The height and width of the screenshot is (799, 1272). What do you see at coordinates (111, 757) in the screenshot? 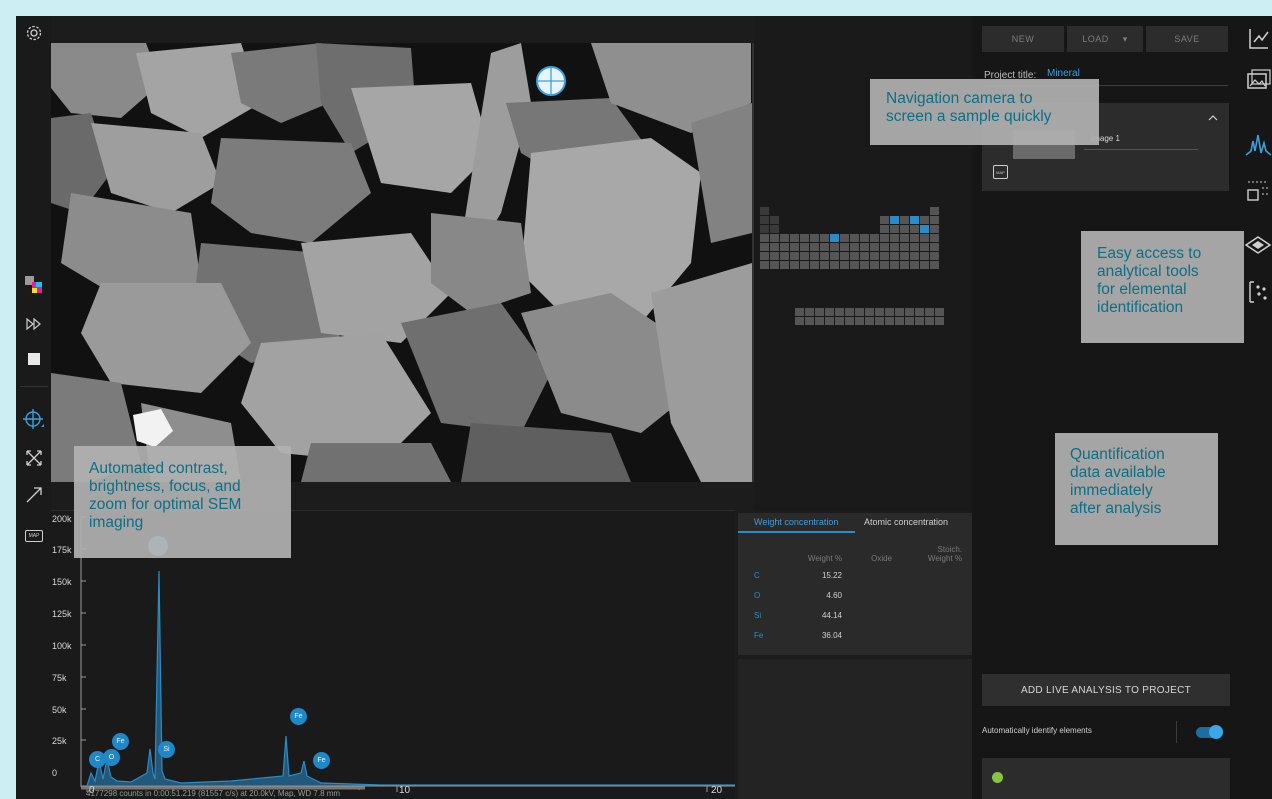
I see `peak-label: O` at bounding box center [111, 757].